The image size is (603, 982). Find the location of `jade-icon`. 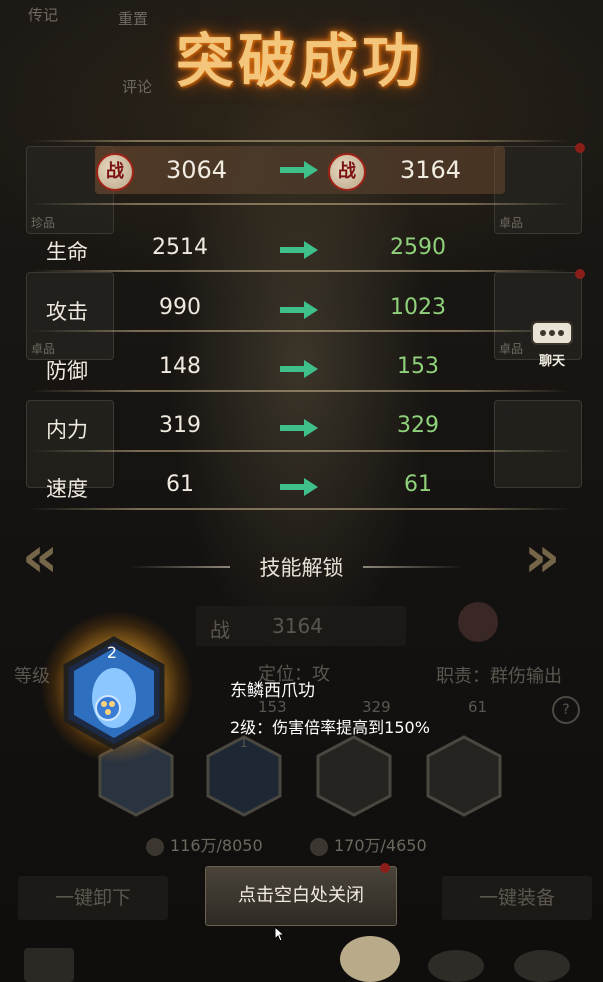

jade-icon is located at coordinates (319, 846).